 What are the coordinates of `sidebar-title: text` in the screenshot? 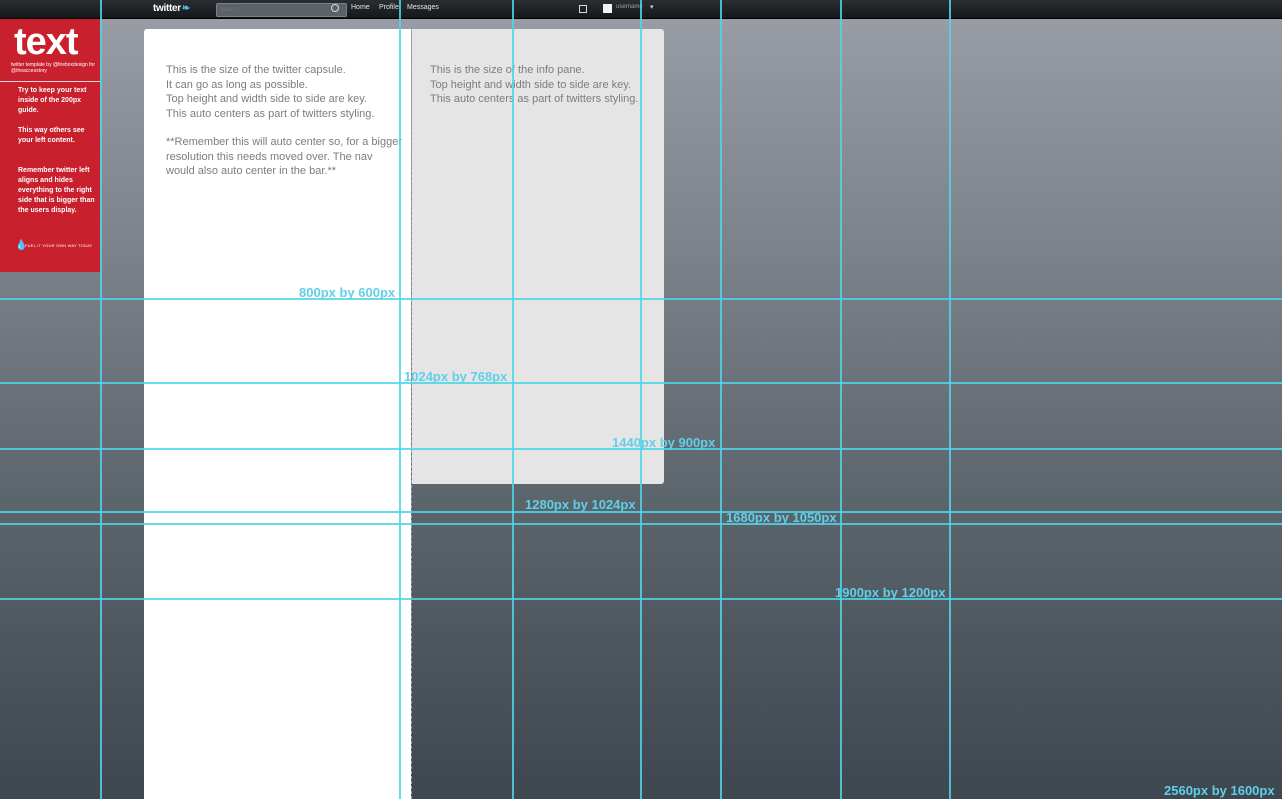 It's located at (46, 42).